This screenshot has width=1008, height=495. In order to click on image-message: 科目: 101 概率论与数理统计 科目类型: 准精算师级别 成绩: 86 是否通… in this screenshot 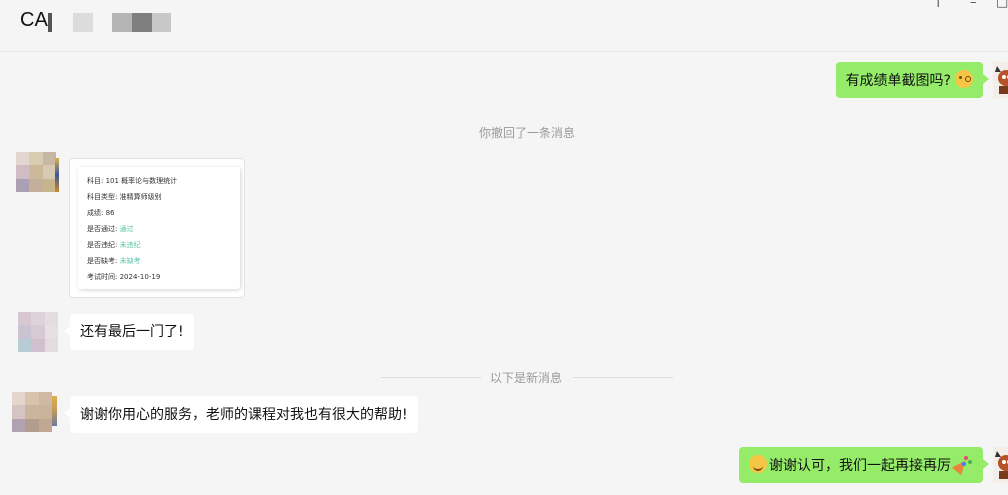, I will do `click(157, 228)`.